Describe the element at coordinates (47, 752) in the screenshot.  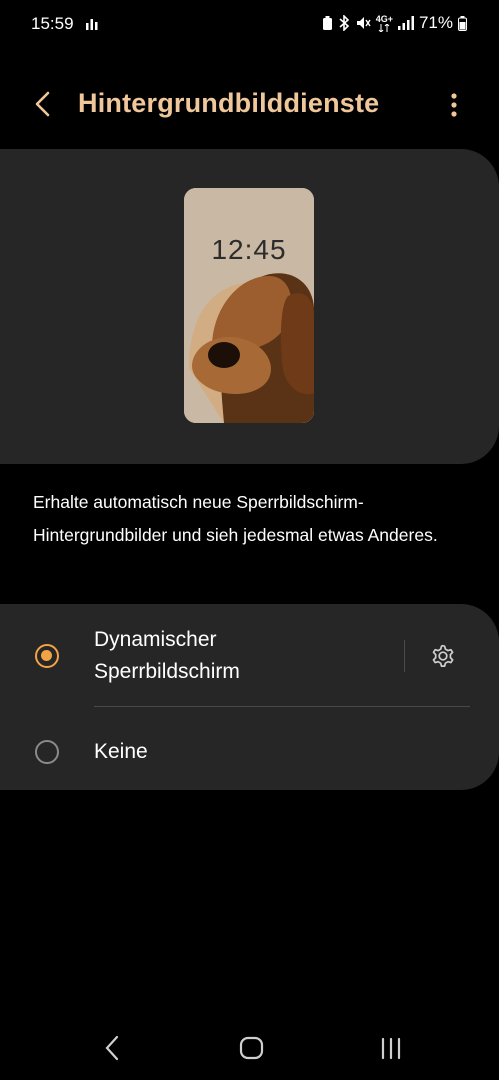
I see `radio-unselected` at that location.